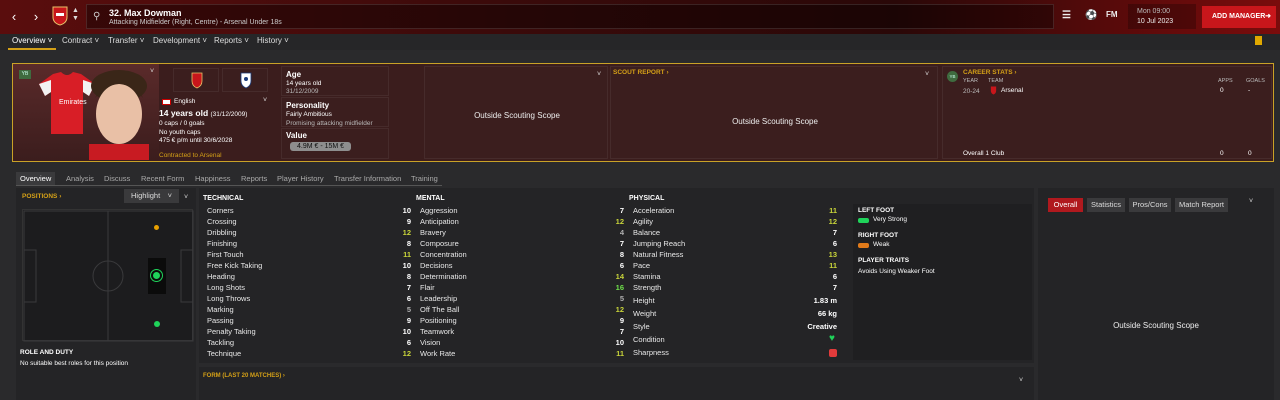  I want to click on row-team: Arsenal, so click(1012, 90).